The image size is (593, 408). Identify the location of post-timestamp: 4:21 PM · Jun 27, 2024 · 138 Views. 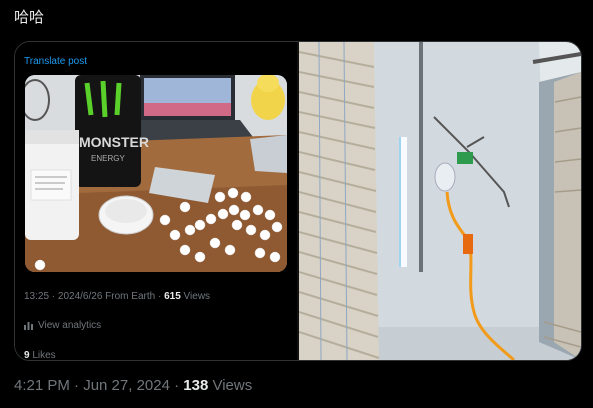
(133, 385).